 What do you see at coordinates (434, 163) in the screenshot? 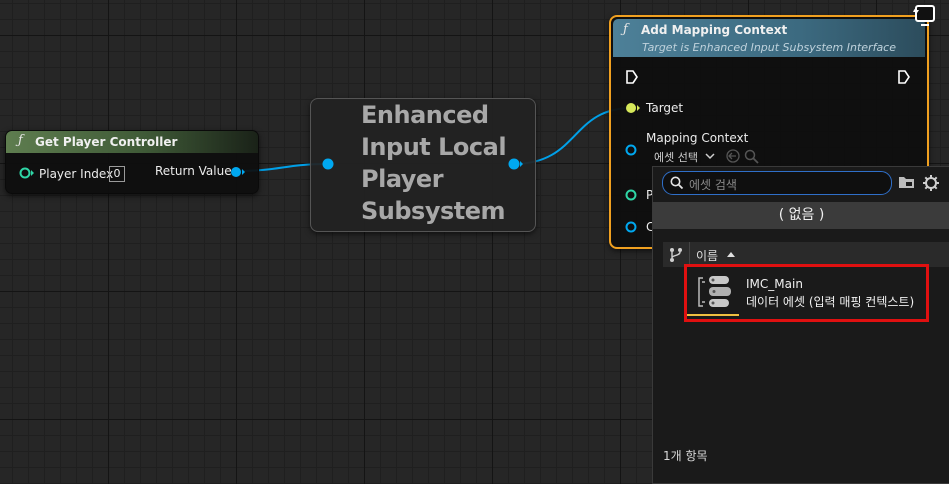
I see `subsystem-title: Enhanced Input Local Player Subsystem` at bounding box center [434, 163].